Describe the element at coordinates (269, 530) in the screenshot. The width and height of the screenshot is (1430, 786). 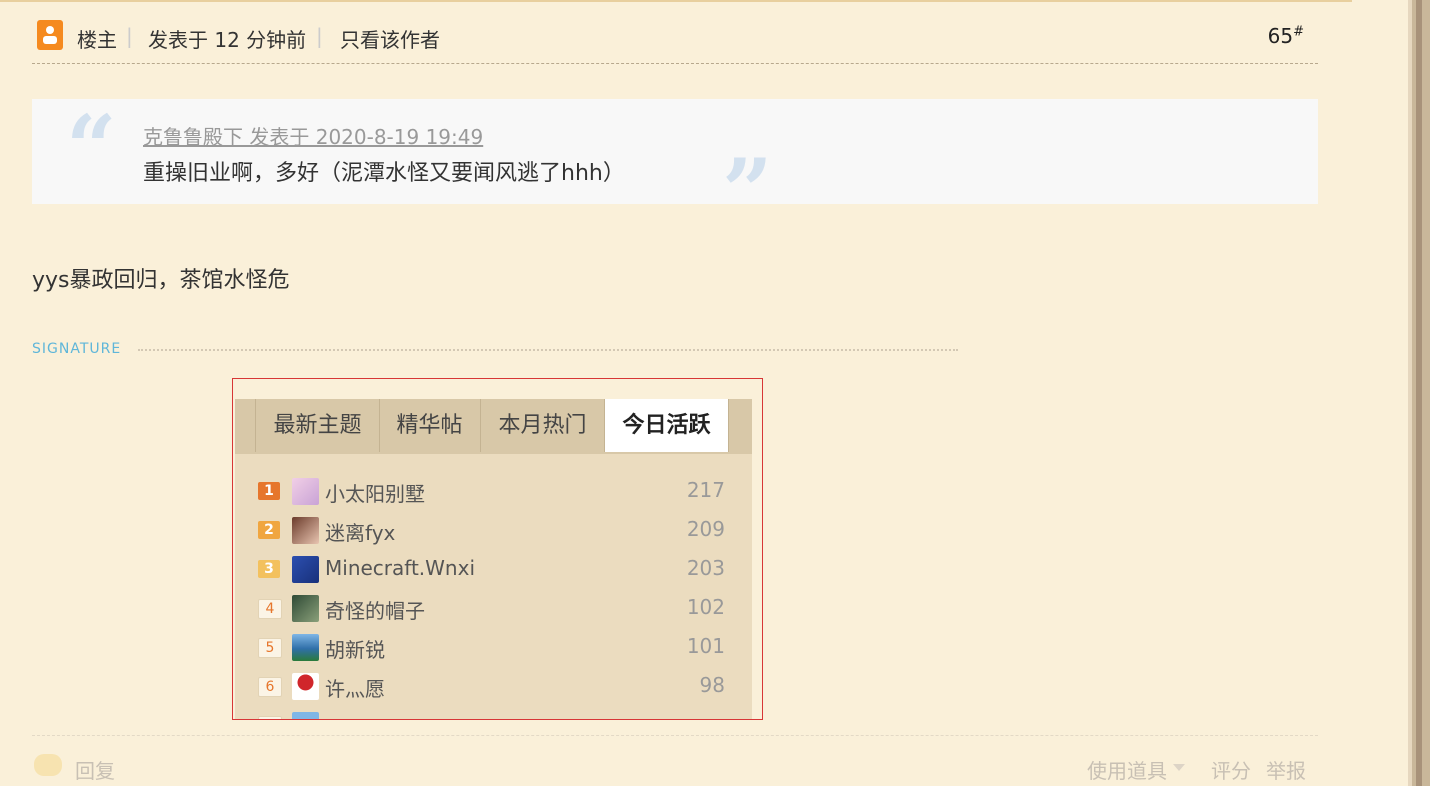
I see `rank-badge: 2` at that location.